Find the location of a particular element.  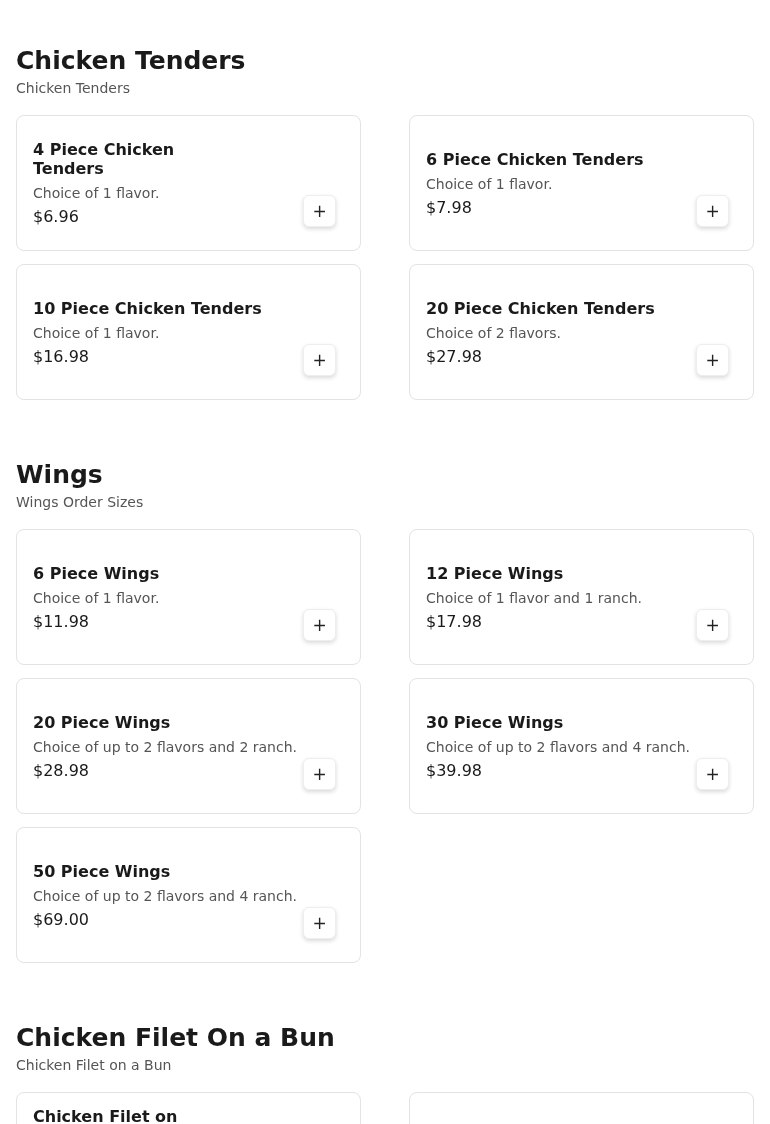

menu-item-card: 10 Piece Chicken Tenders Choice of 1 flavor. $16.98 + is located at coordinates (188, 332).